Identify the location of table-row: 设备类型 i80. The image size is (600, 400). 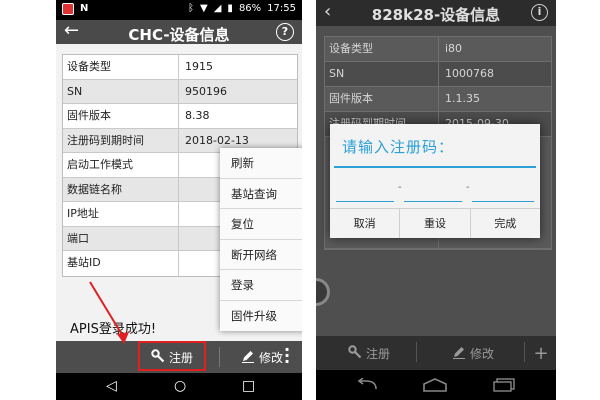
(438, 49).